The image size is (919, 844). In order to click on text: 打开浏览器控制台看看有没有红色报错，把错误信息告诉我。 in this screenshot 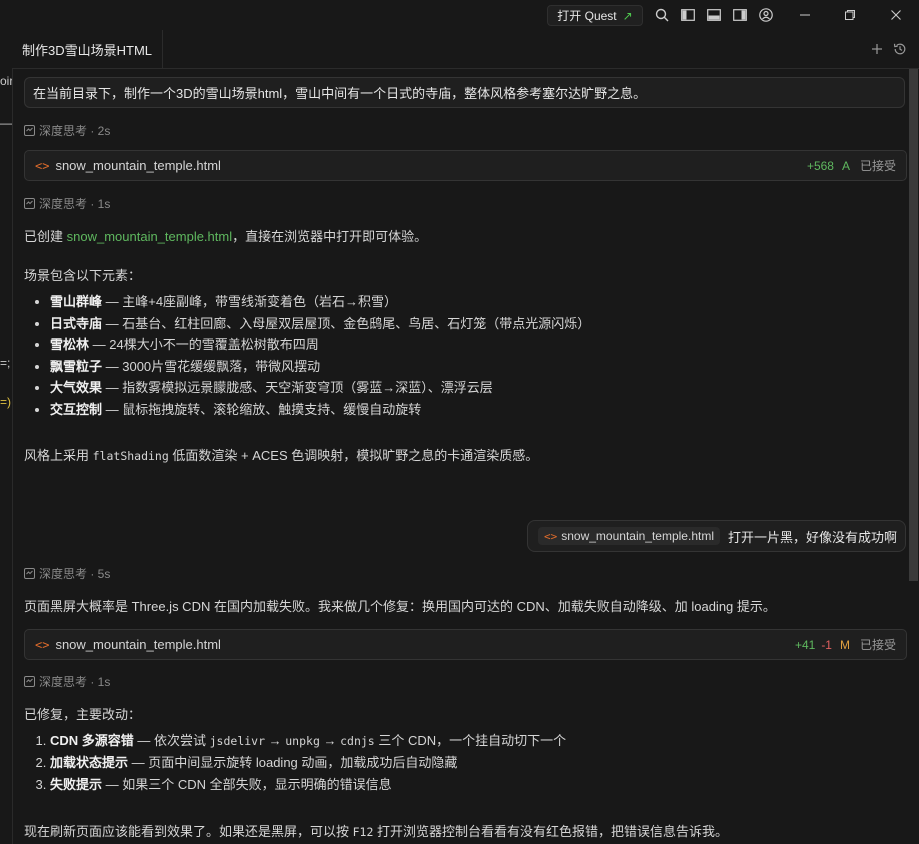, I will do `click(551, 831)`.